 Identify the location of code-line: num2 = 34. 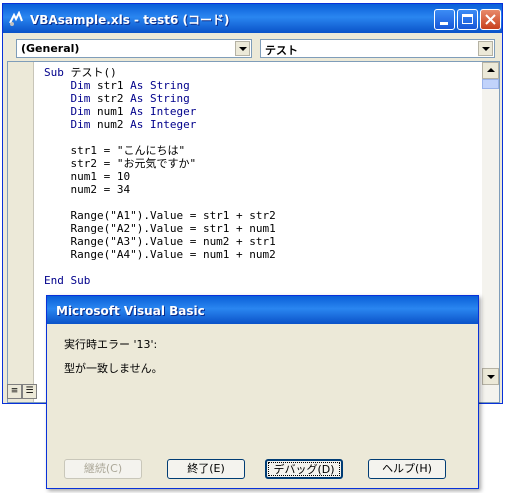
(87, 189).